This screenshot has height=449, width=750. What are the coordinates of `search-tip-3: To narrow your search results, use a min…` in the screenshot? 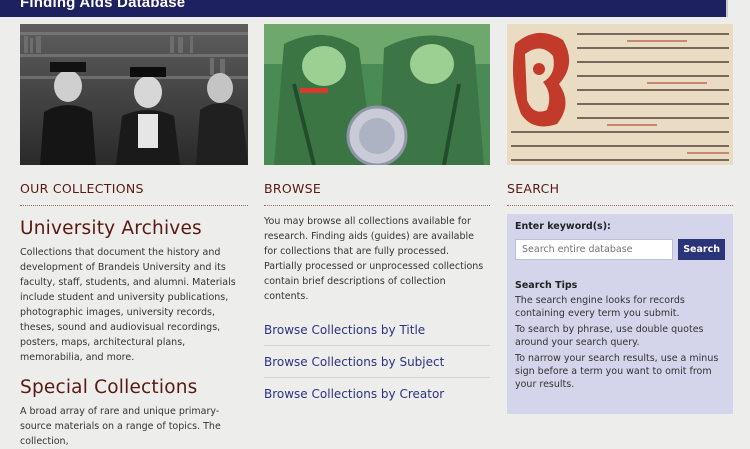 It's located at (617, 371).